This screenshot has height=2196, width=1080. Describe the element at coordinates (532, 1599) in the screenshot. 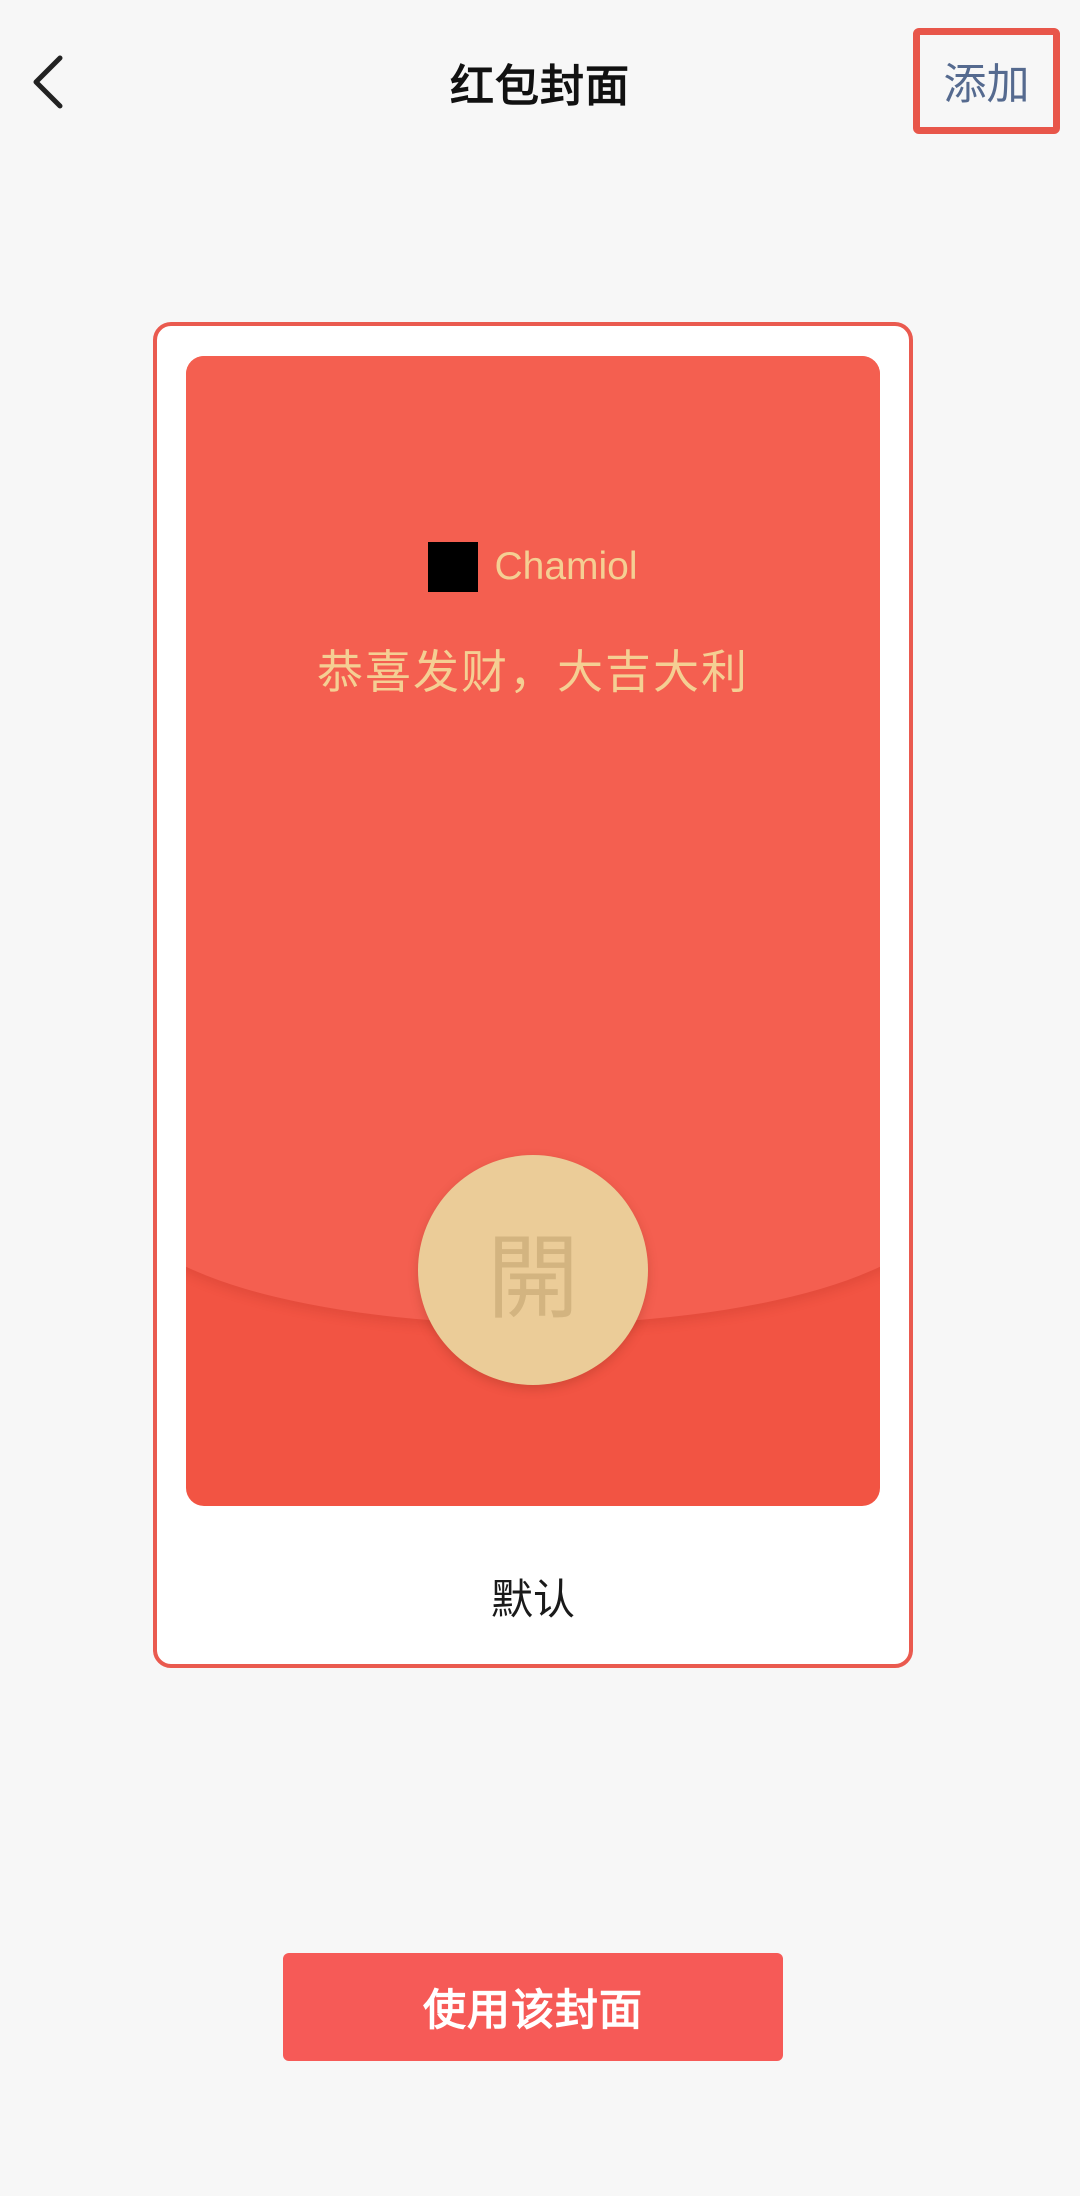

I see `cover-name: 默认` at that location.